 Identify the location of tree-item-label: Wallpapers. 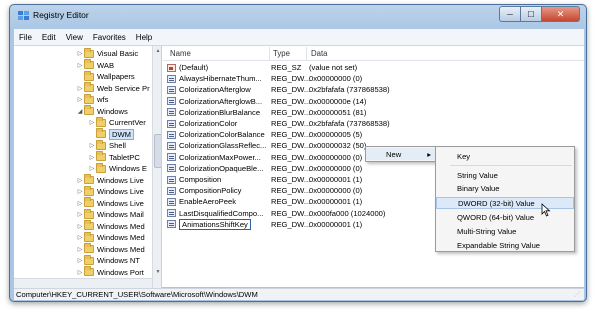
(116, 77).